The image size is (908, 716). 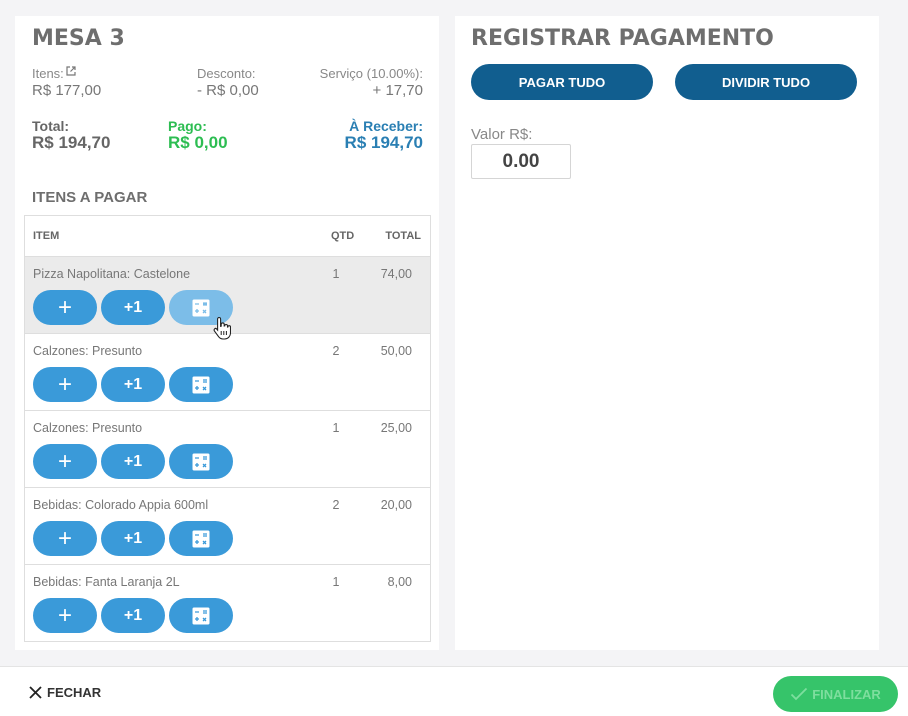 What do you see at coordinates (383, 142) in the screenshot?
I see `receber-value: R$ 194,70` at bounding box center [383, 142].